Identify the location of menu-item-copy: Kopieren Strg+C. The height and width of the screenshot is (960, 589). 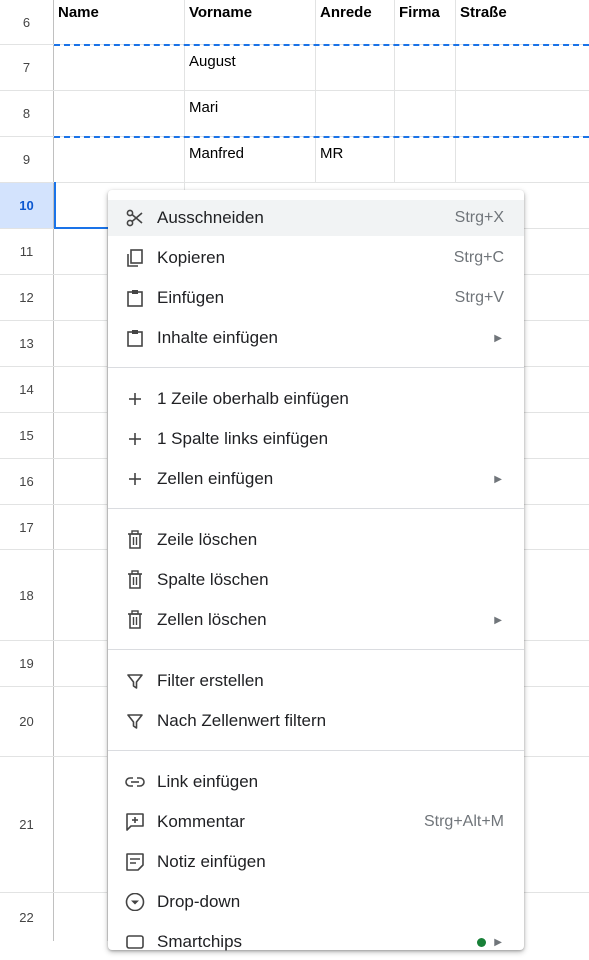
(316, 258).